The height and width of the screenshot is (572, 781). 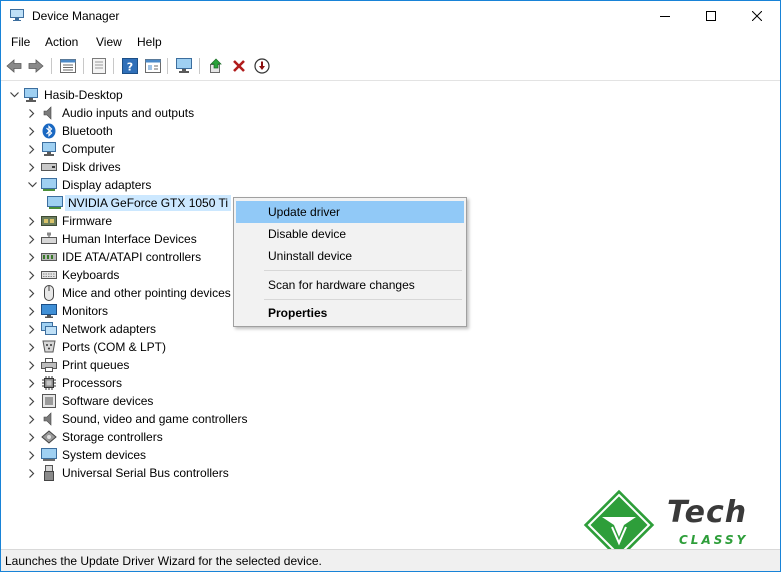 What do you see at coordinates (49, 311) in the screenshot?
I see `monitor-icon` at bounding box center [49, 311].